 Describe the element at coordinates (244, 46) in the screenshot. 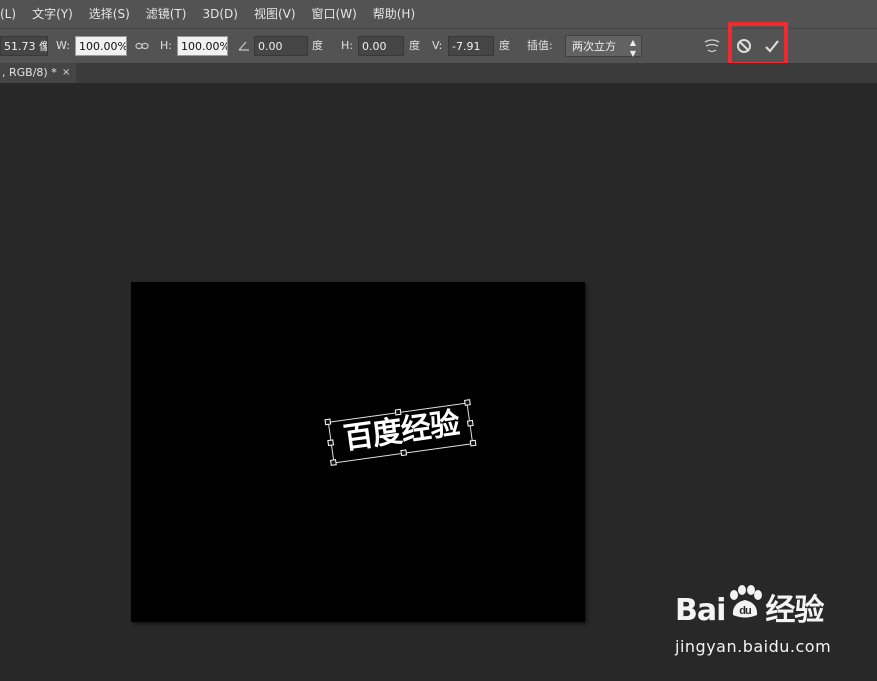

I see `angle-icon` at that location.